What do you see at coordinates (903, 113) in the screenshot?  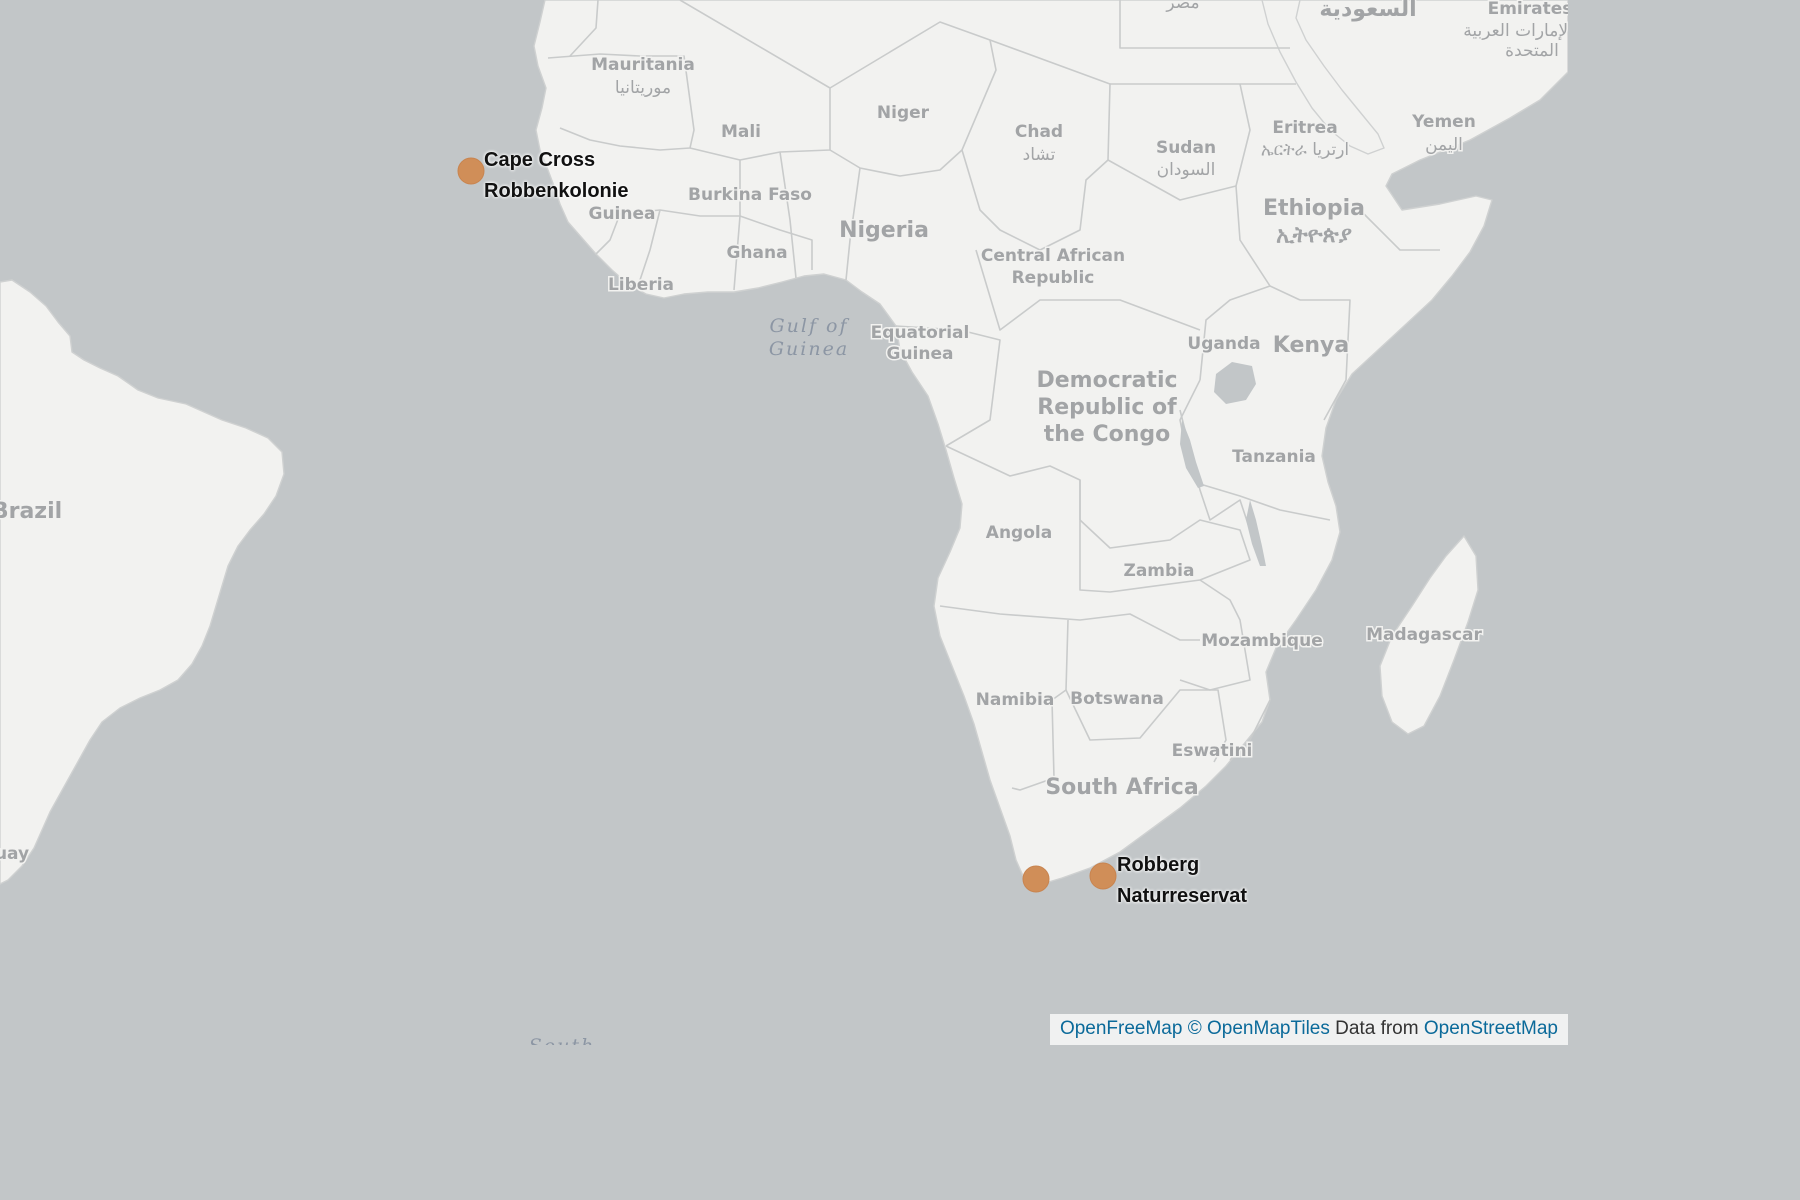 I see `label-niger: Niger` at bounding box center [903, 113].